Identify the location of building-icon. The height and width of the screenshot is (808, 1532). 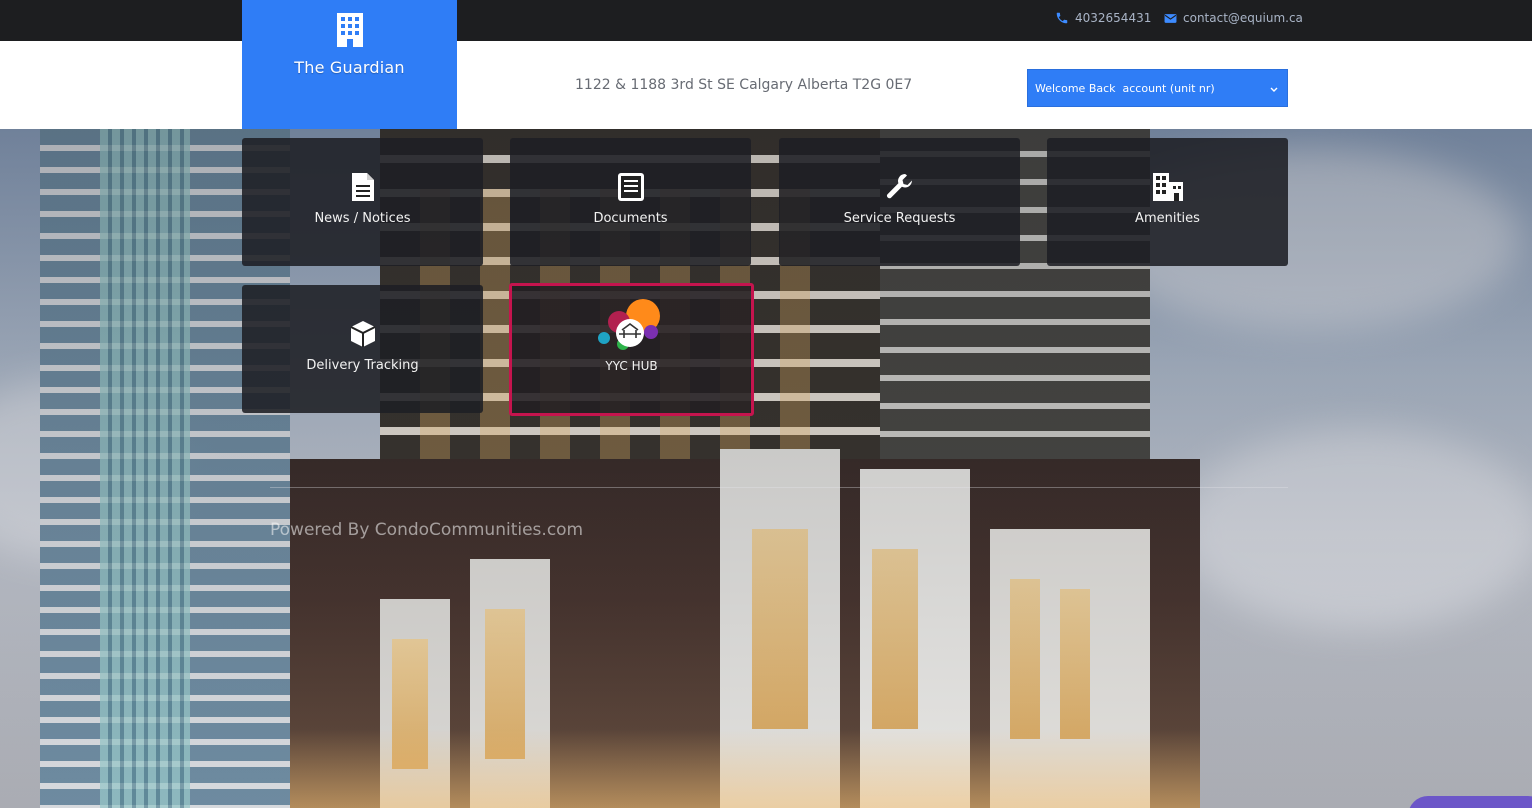
(350, 32).